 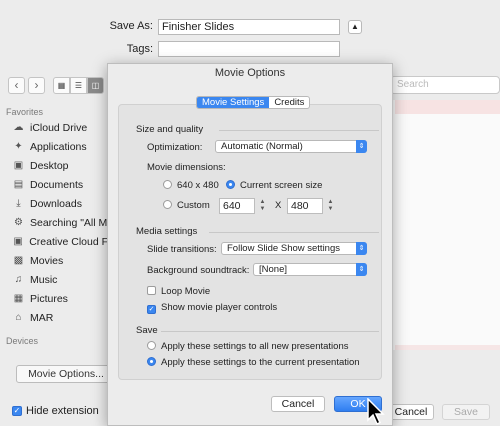 I want to click on expand-dialog-button: ▲, so click(x=355, y=27).